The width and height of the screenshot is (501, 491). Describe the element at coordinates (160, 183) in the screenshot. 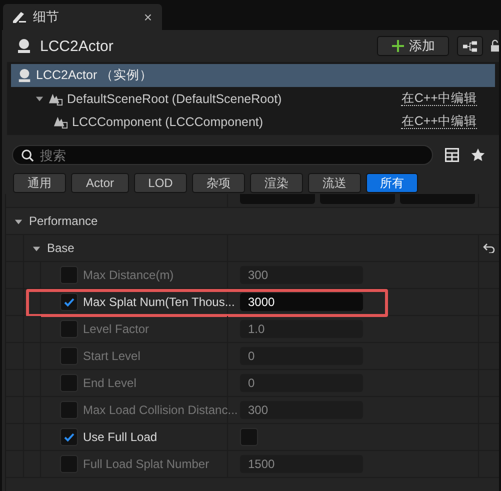

I see `filter-tab: LOD` at that location.